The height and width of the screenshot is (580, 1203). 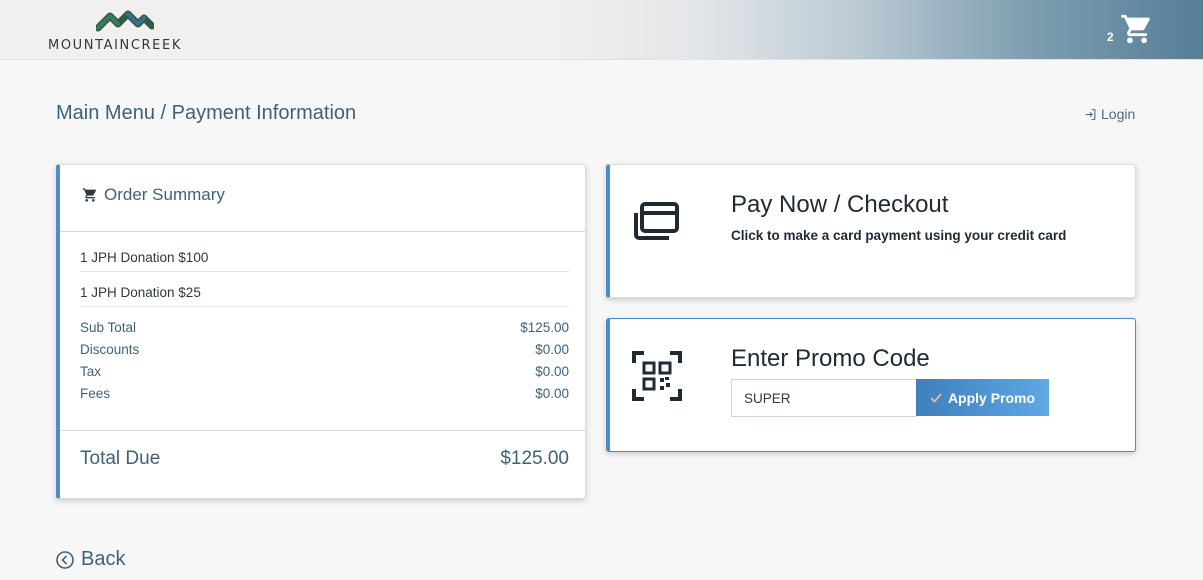 I want to click on total-due-value: $125.00, so click(x=534, y=458).